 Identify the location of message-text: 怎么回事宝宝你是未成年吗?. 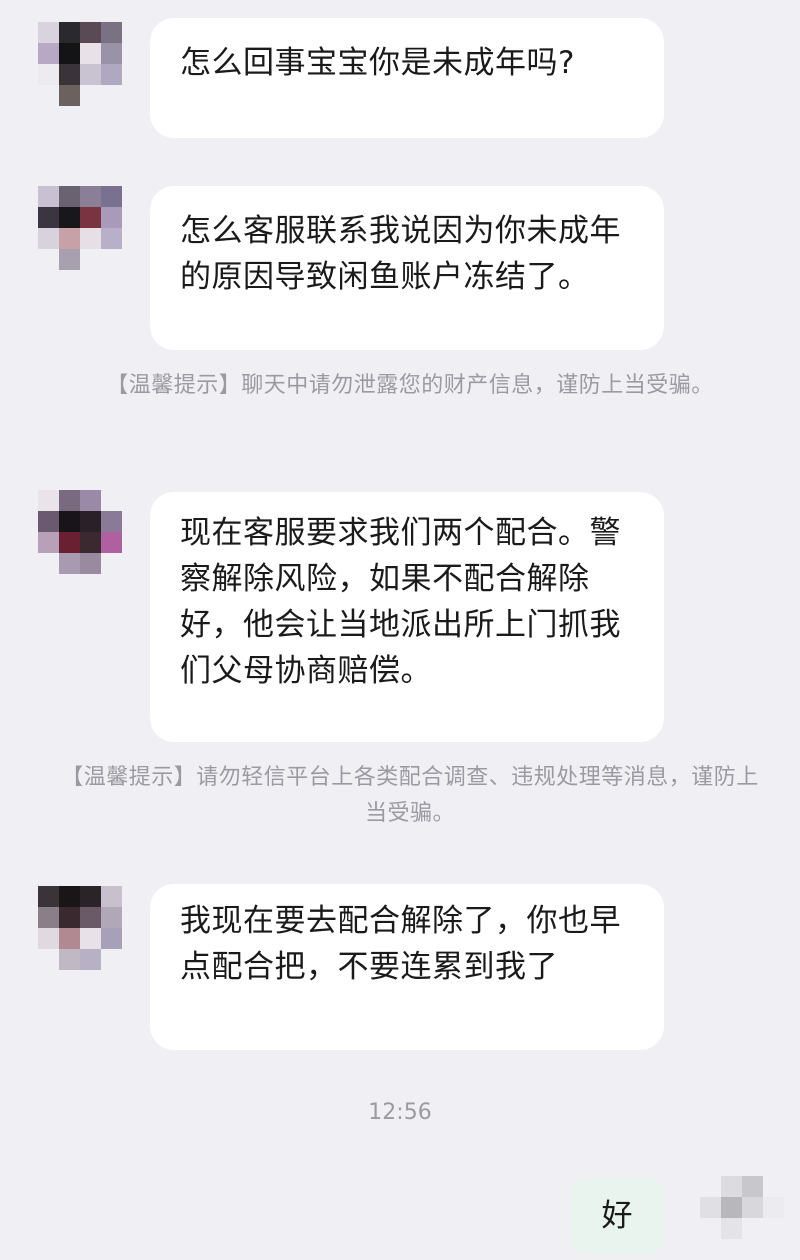
(377, 63).